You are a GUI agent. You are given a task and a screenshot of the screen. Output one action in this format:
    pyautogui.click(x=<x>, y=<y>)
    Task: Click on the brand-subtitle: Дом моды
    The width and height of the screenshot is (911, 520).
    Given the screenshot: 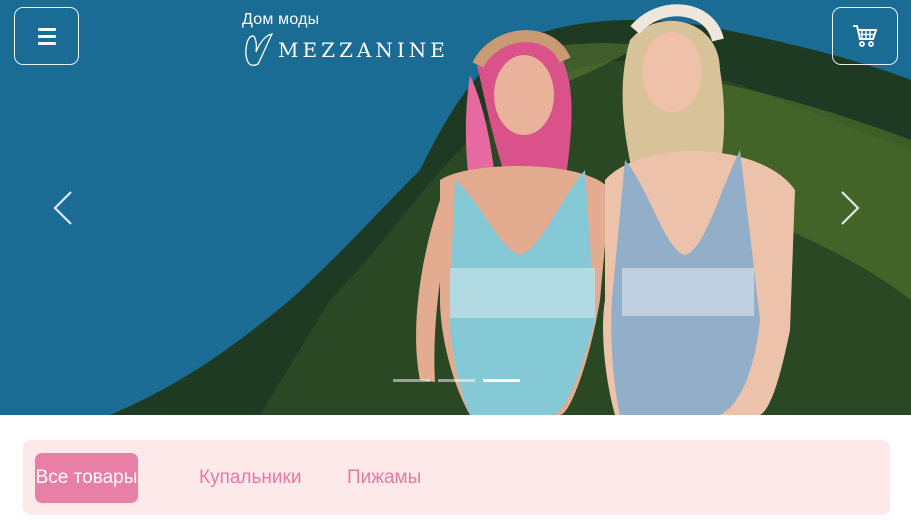 What is the action you would take?
    pyautogui.click(x=281, y=19)
    